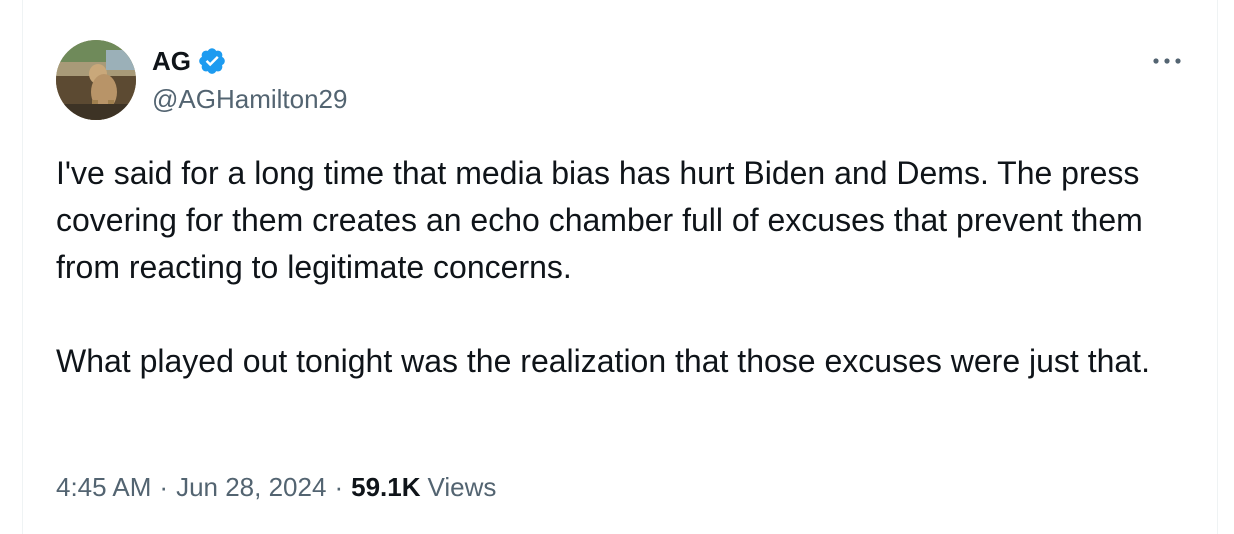 The image size is (1234, 534). Describe the element at coordinates (212, 61) in the screenshot. I see `verified-badge-icon` at that location.